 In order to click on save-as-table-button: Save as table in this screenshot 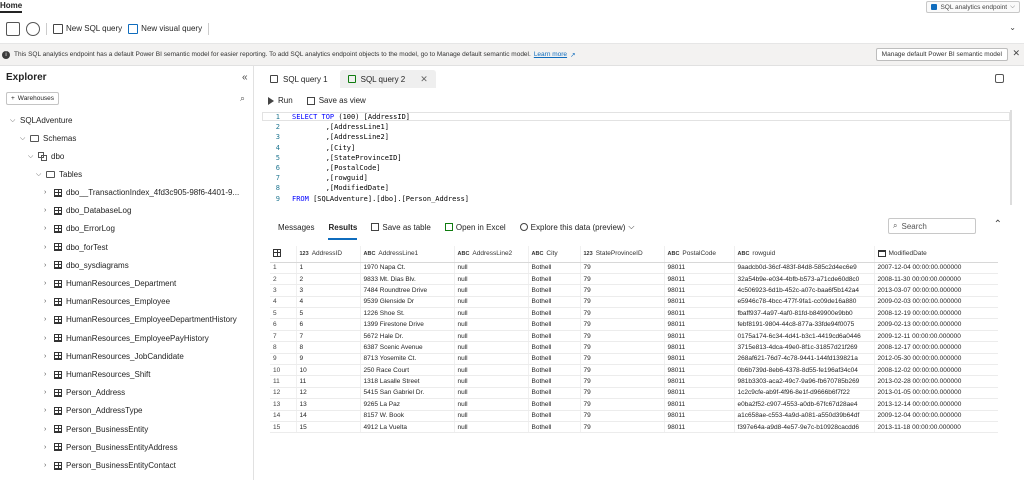, I will do `click(401, 227)`.